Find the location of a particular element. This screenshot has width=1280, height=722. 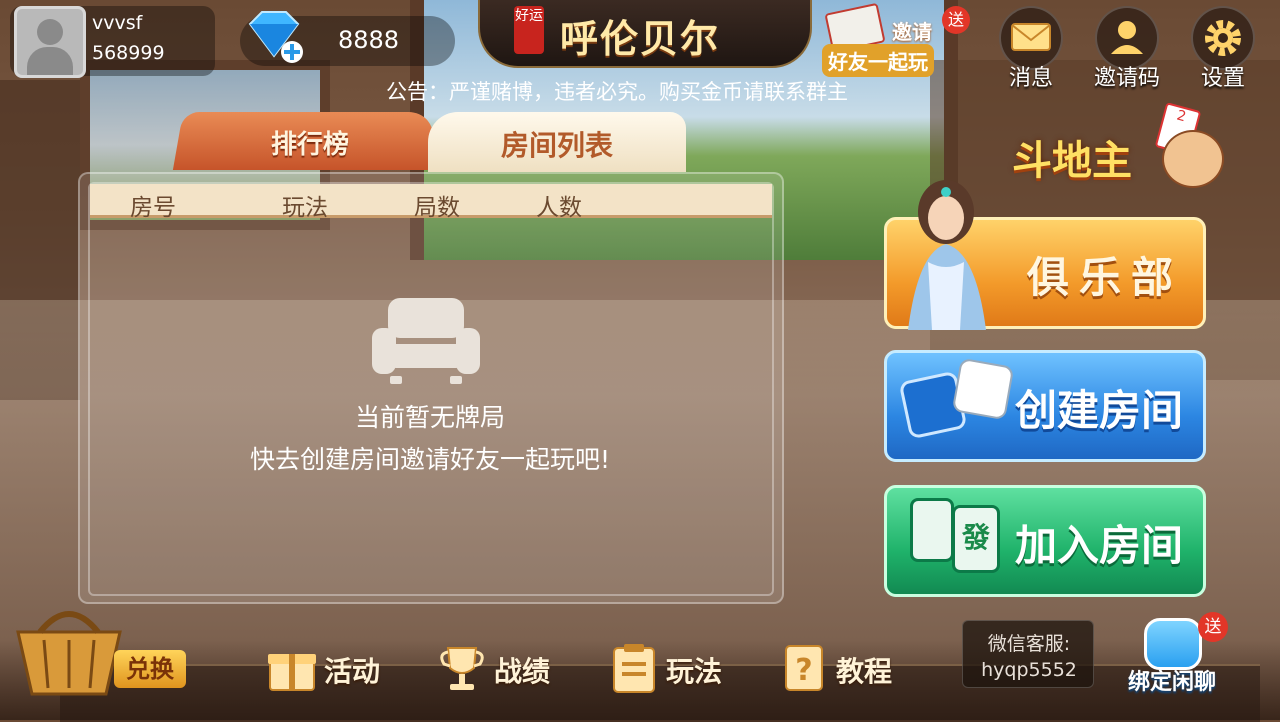

character-girl-icon is located at coordinates (947, 255).